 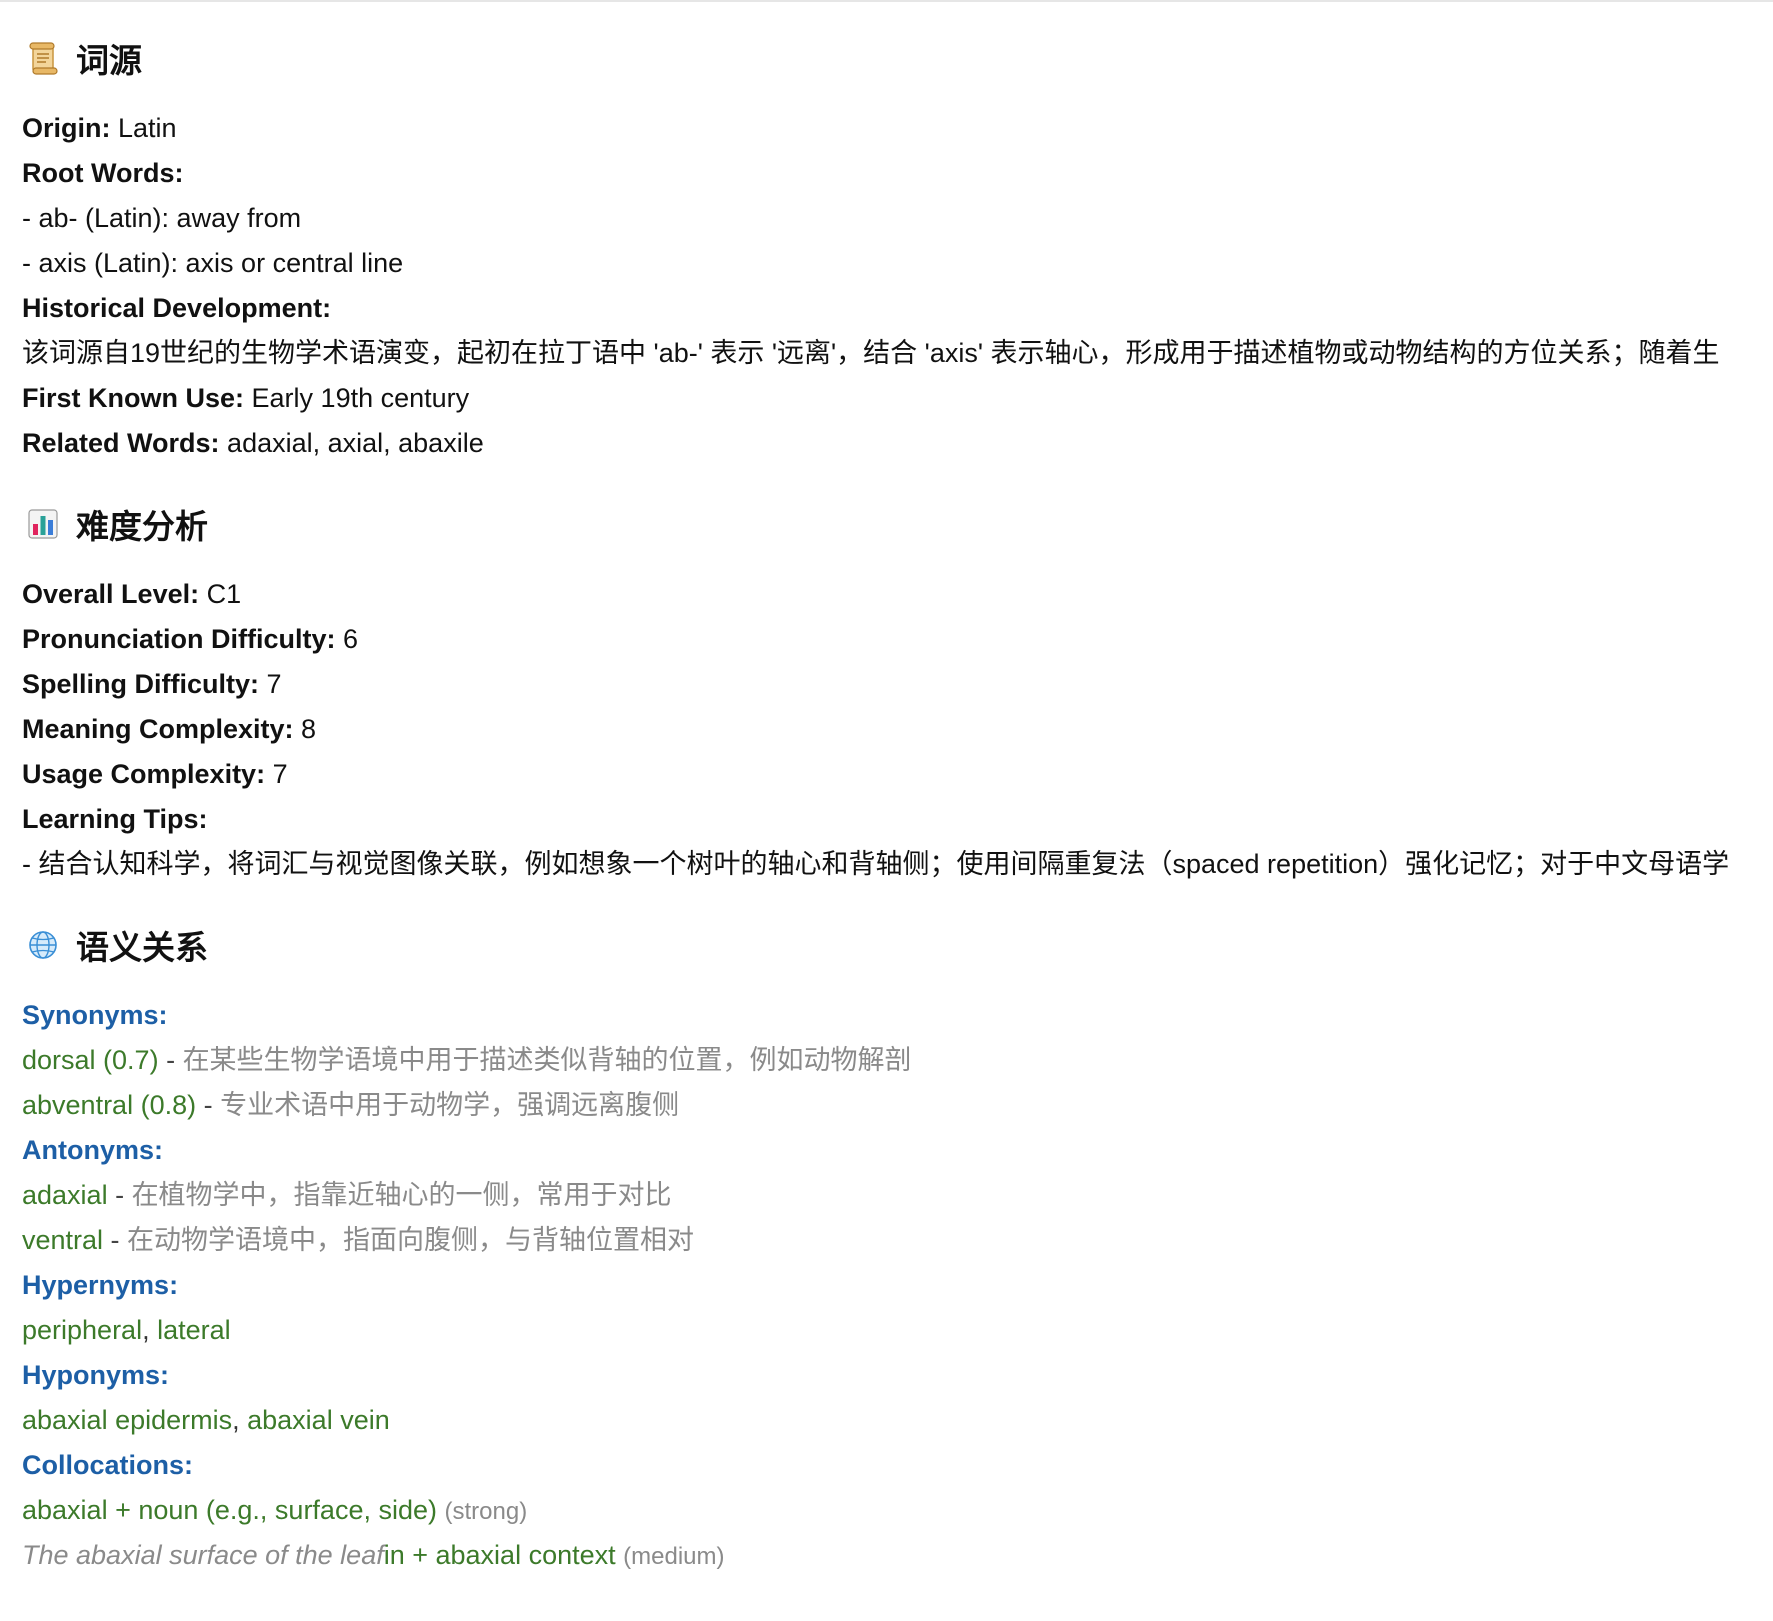 What do you see at coordinates (280, 774) in the screenshot?
I see `usage-value: 7` at bounding box center [280, 774].